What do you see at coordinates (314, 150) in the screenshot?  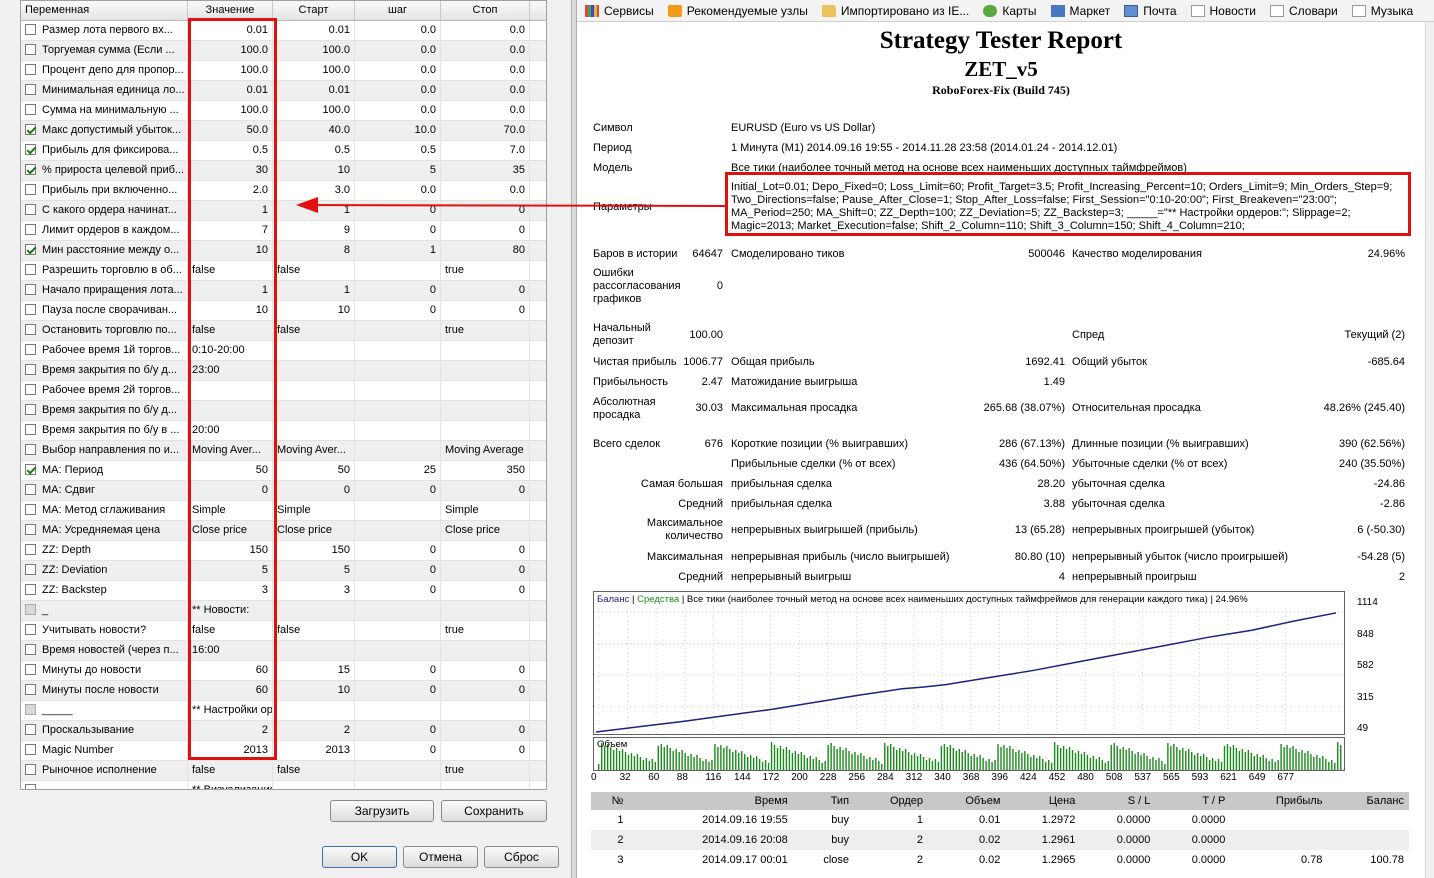 I see `start-cell: 0.5` at bounding box center [314, 150].